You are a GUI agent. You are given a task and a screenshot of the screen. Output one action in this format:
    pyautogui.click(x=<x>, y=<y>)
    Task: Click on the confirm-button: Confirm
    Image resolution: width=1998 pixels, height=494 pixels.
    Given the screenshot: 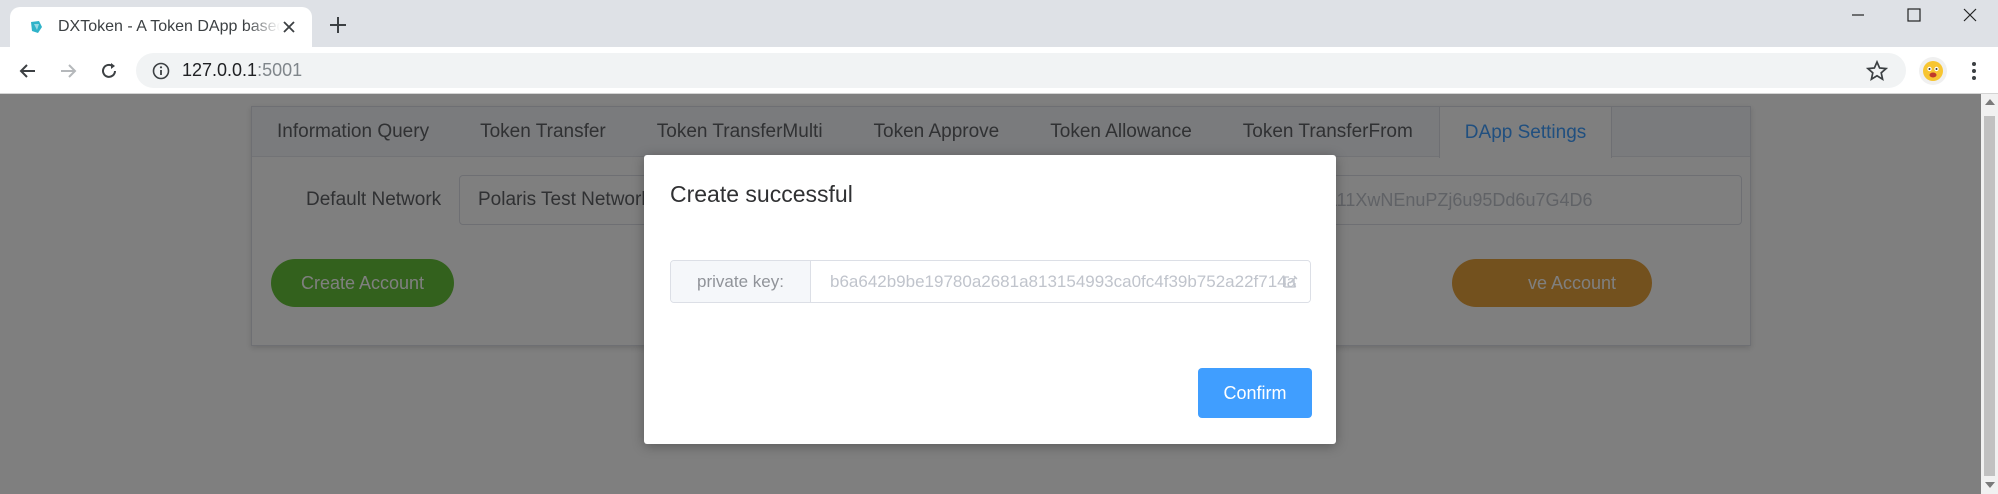 What is the action you would take?
    pyautogui.click(x=1255, y=393)
    